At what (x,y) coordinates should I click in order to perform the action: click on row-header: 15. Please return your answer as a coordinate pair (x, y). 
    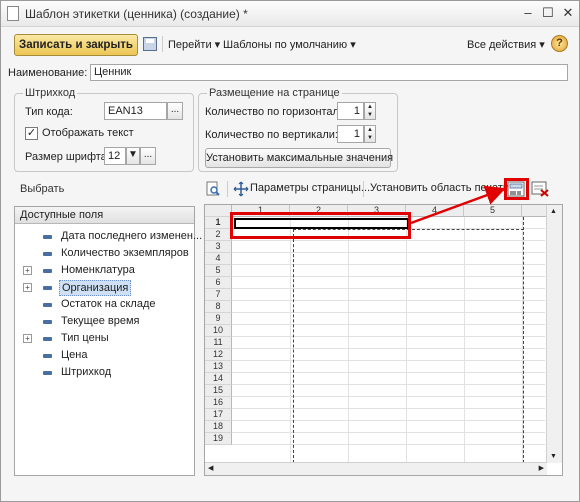
    Looking at the image, I should click on (218, 391).